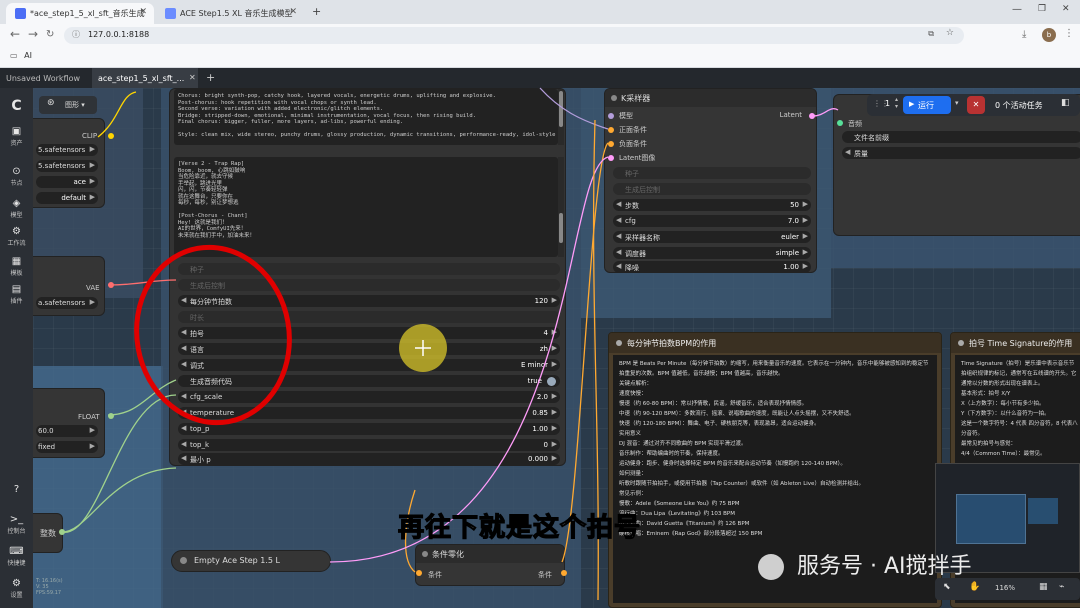 The height and width of the screenshot is (608, 1080). I want to click on clip-wire, so click(117, 114).